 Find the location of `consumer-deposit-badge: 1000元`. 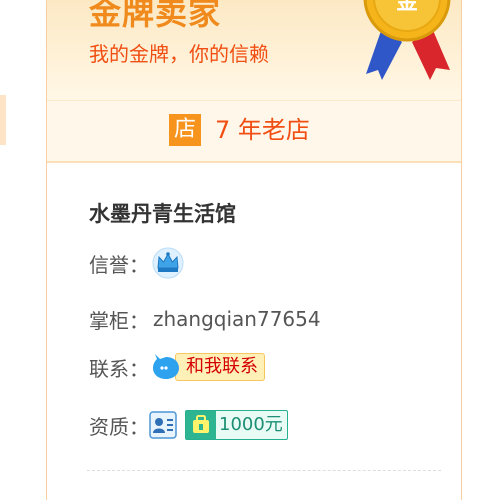

consumer-deposit-badge: 1000元 is located at coordinates (236, 425).